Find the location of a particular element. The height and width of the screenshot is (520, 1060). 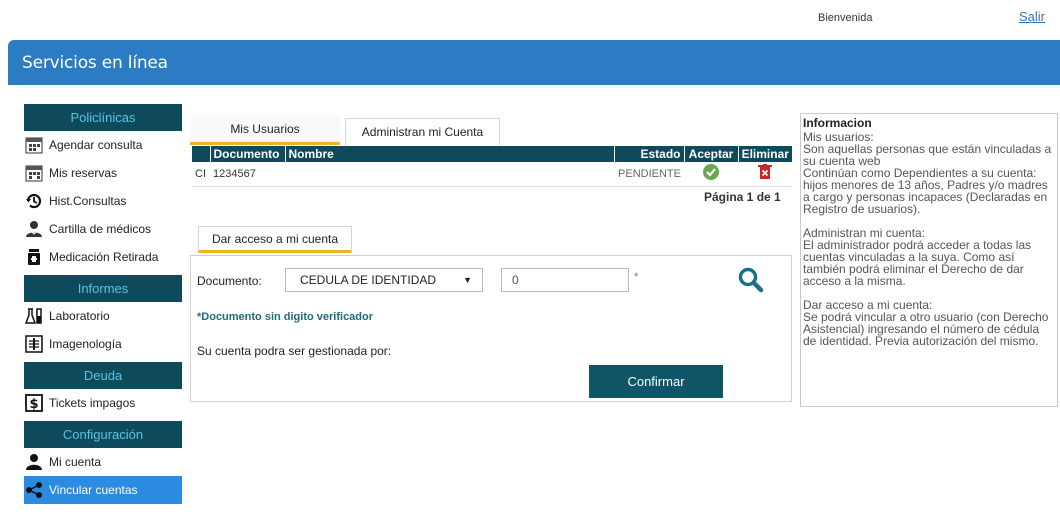

sidebar-item-label: Mis reservas is located at coordinates (83, 173).